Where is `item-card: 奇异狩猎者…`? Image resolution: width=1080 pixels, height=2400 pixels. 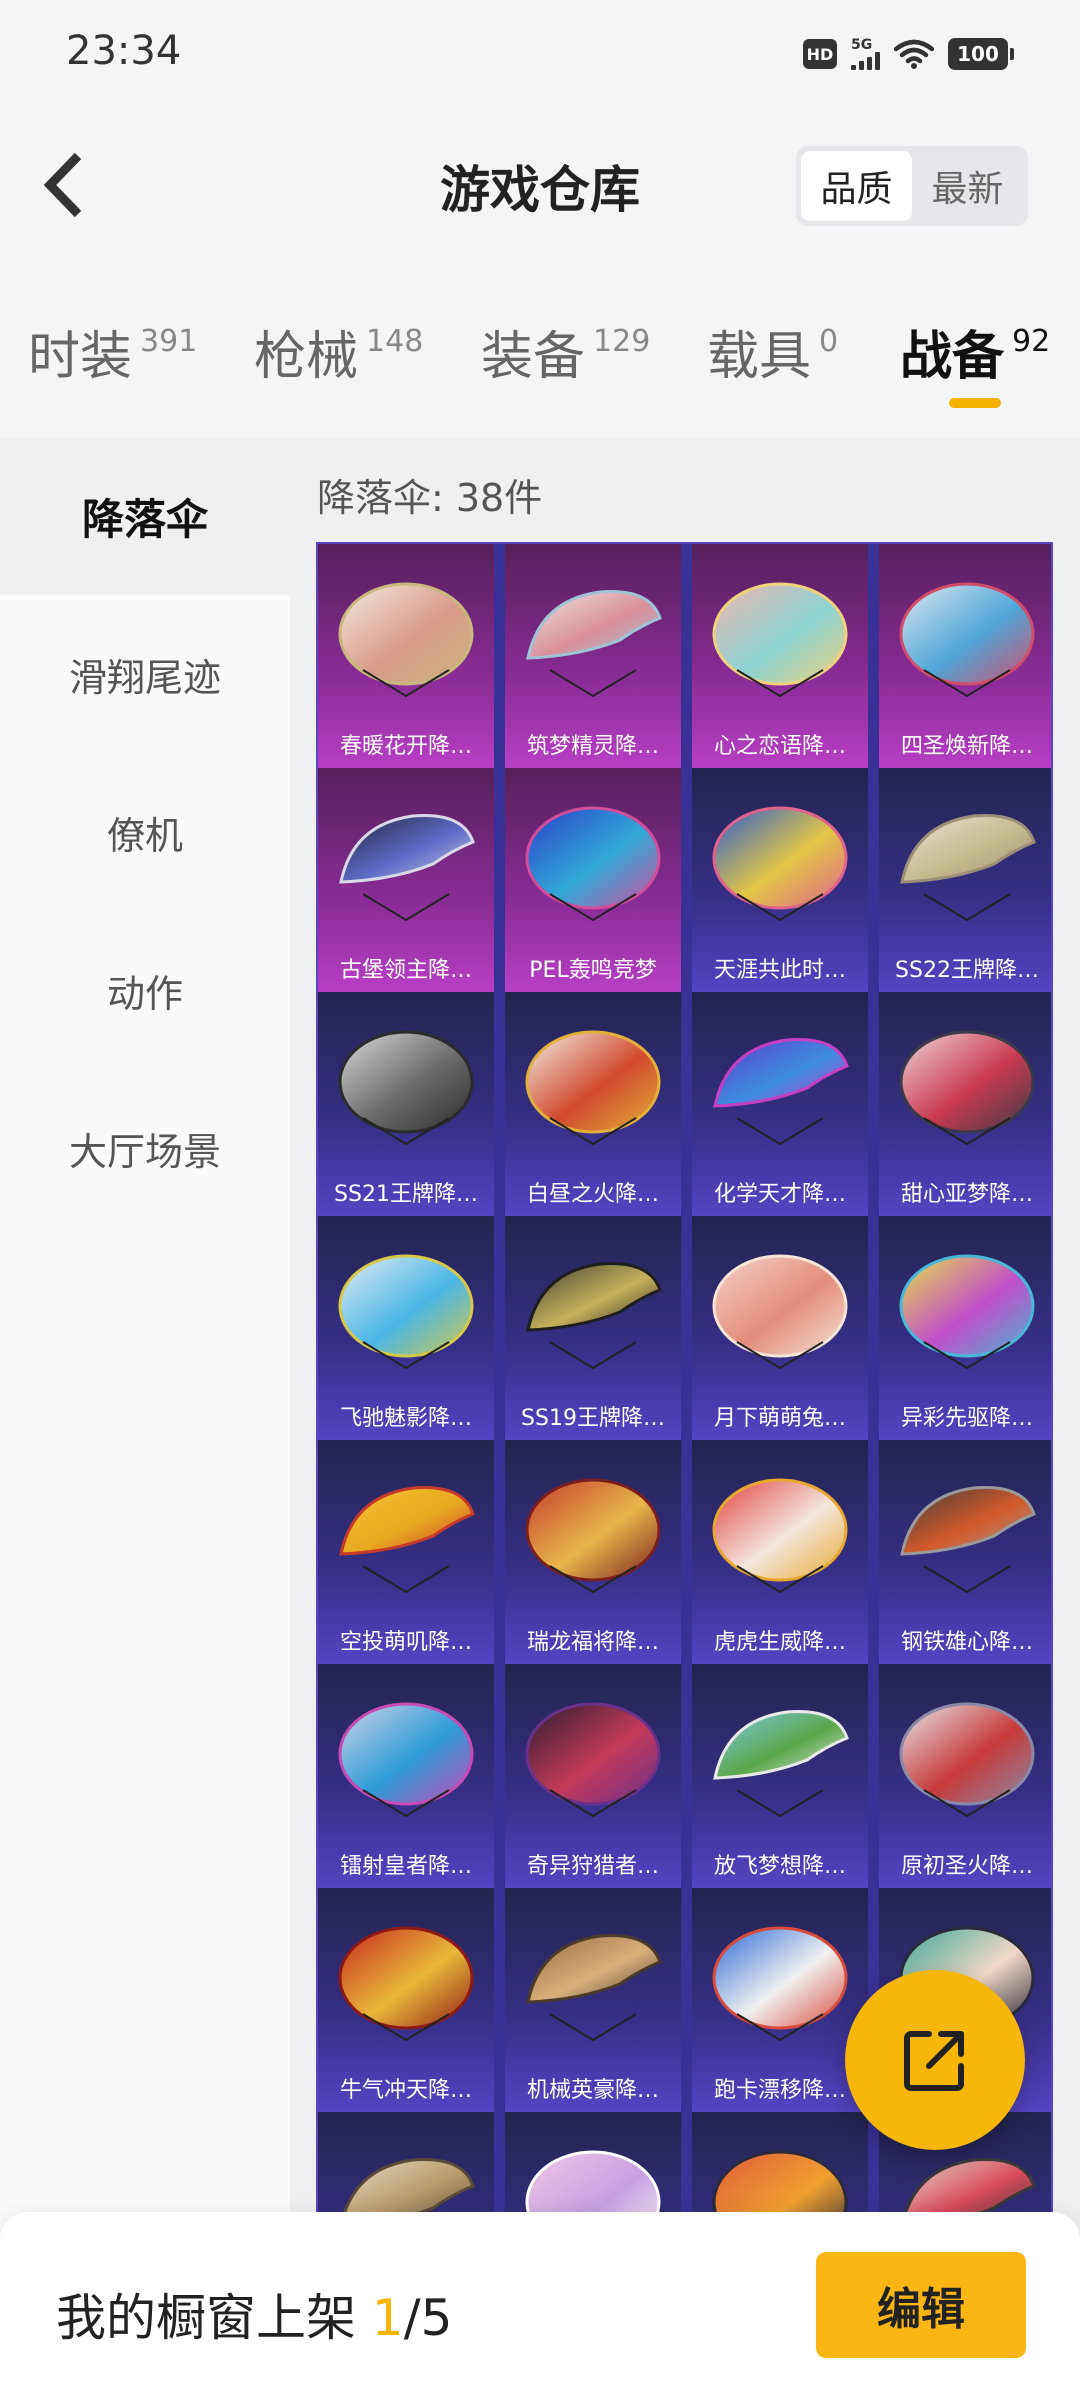
item-card: 奇异狩猎者… is located at coordinates (593, 1776).